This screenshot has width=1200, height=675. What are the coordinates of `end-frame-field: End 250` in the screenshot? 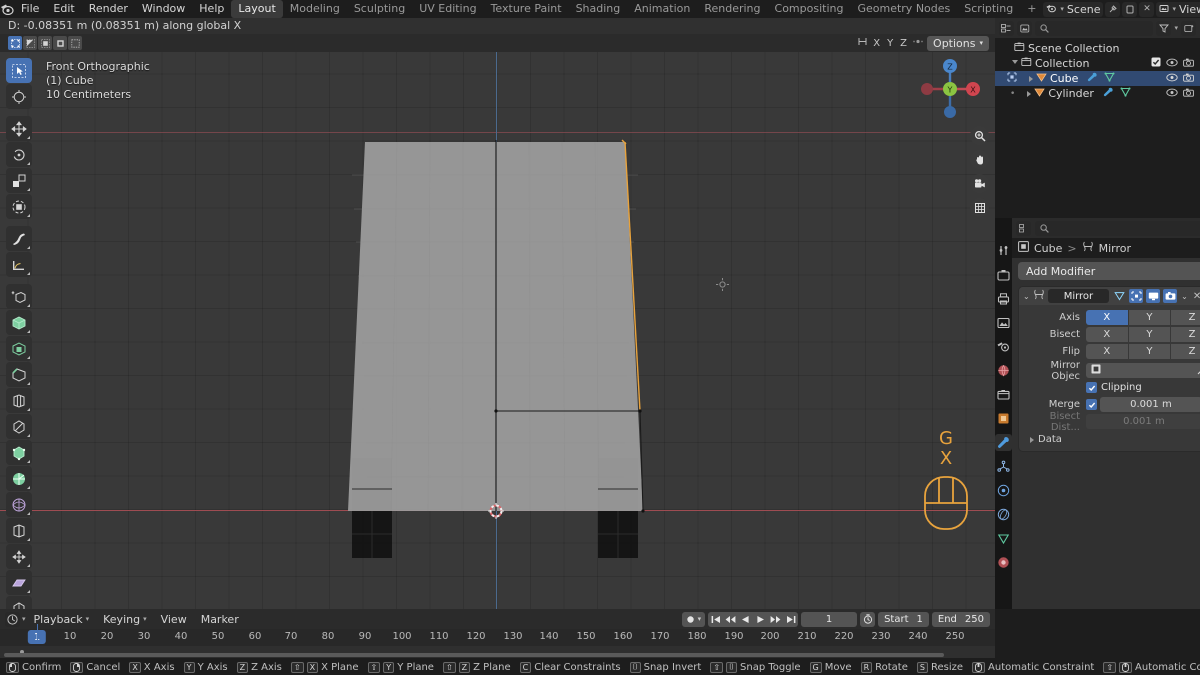 It's located at (960, 619).